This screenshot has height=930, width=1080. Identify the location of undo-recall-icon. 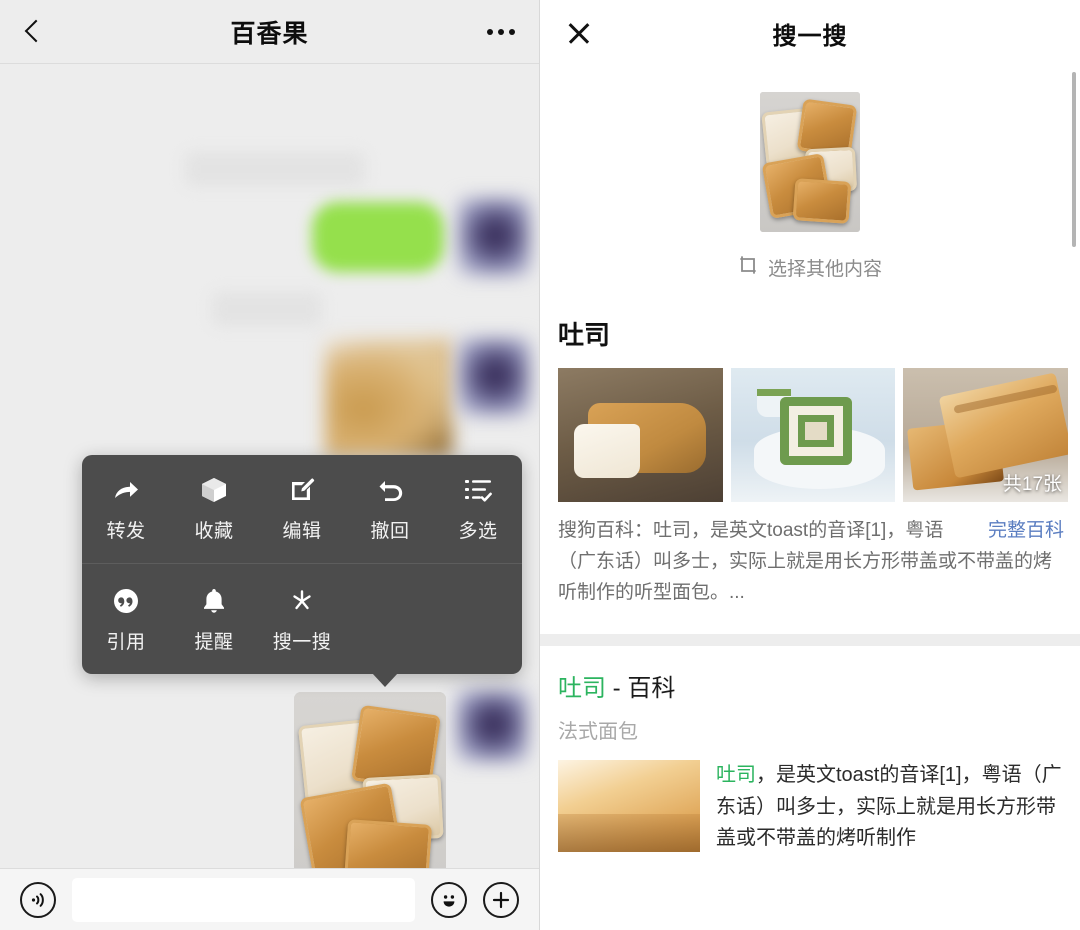
(390, 490).